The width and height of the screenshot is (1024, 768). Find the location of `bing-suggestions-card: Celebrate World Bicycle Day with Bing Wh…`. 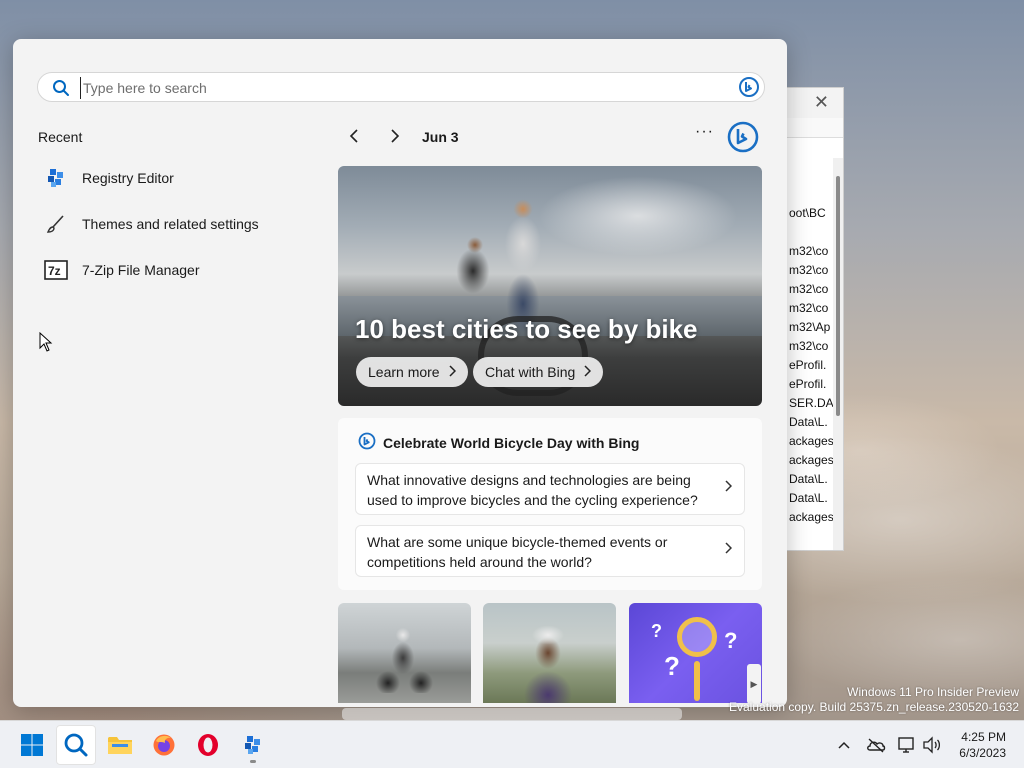

bing-suggestions-card: Celebrate World Bicycle Day with Bing Wh… is located at coordinates (550, 504).